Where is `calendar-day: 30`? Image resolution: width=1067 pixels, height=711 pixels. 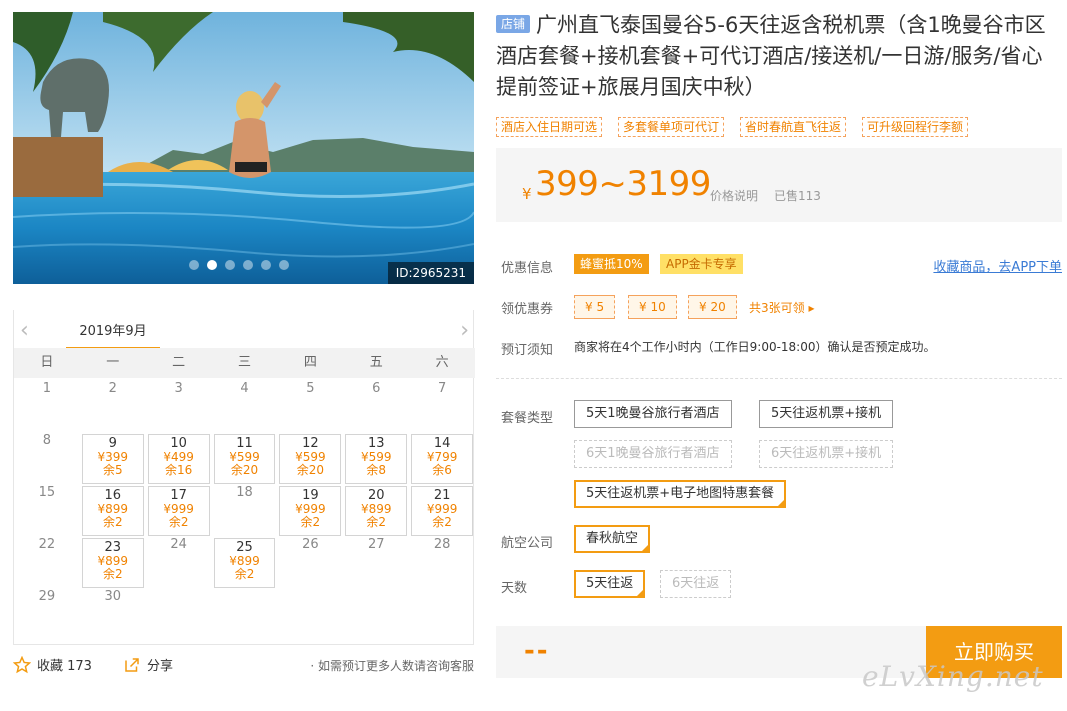 calendar-day: 30 is located at coordinates (113, 614).